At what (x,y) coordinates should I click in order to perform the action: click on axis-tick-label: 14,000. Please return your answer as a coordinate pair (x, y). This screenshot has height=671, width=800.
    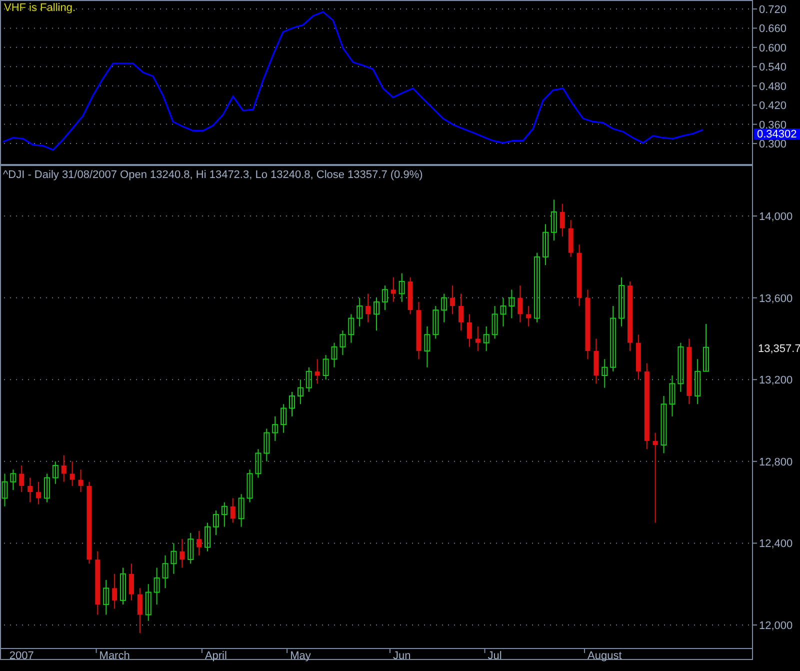
    Looking at the image, I should click on (776, 217).